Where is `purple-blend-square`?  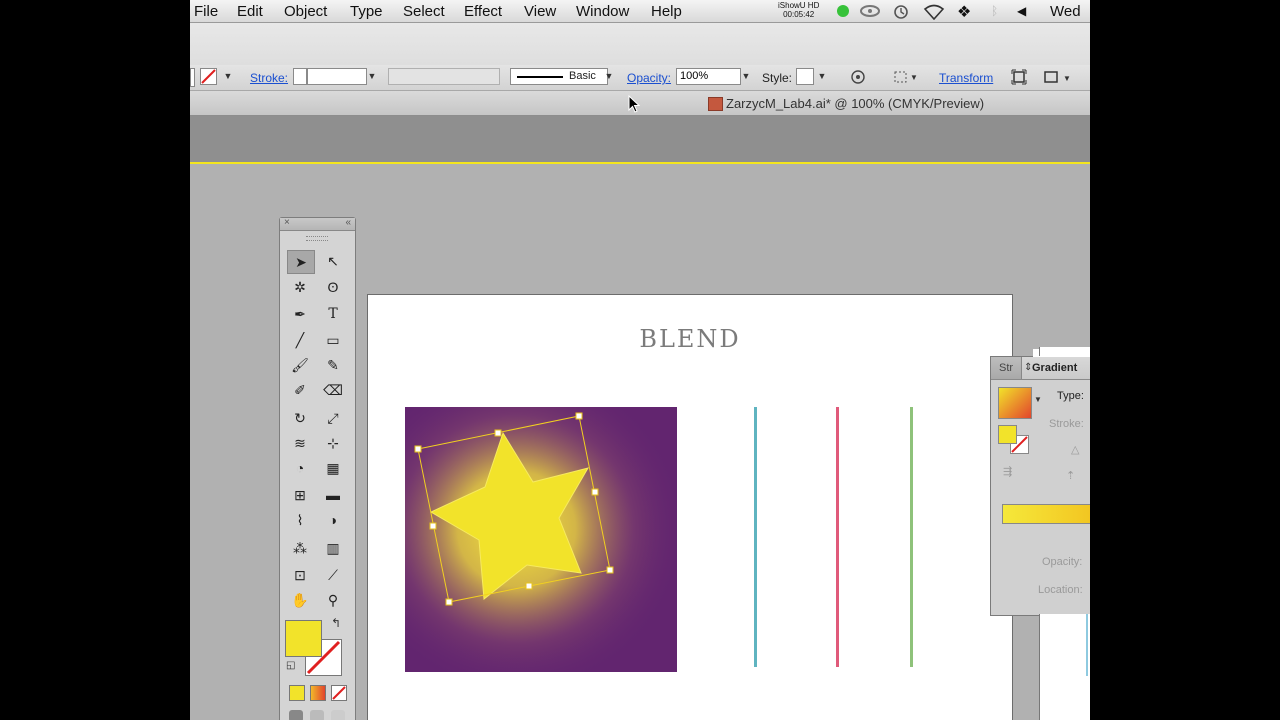 purple-blend-square is located at coordinates (541, 539).